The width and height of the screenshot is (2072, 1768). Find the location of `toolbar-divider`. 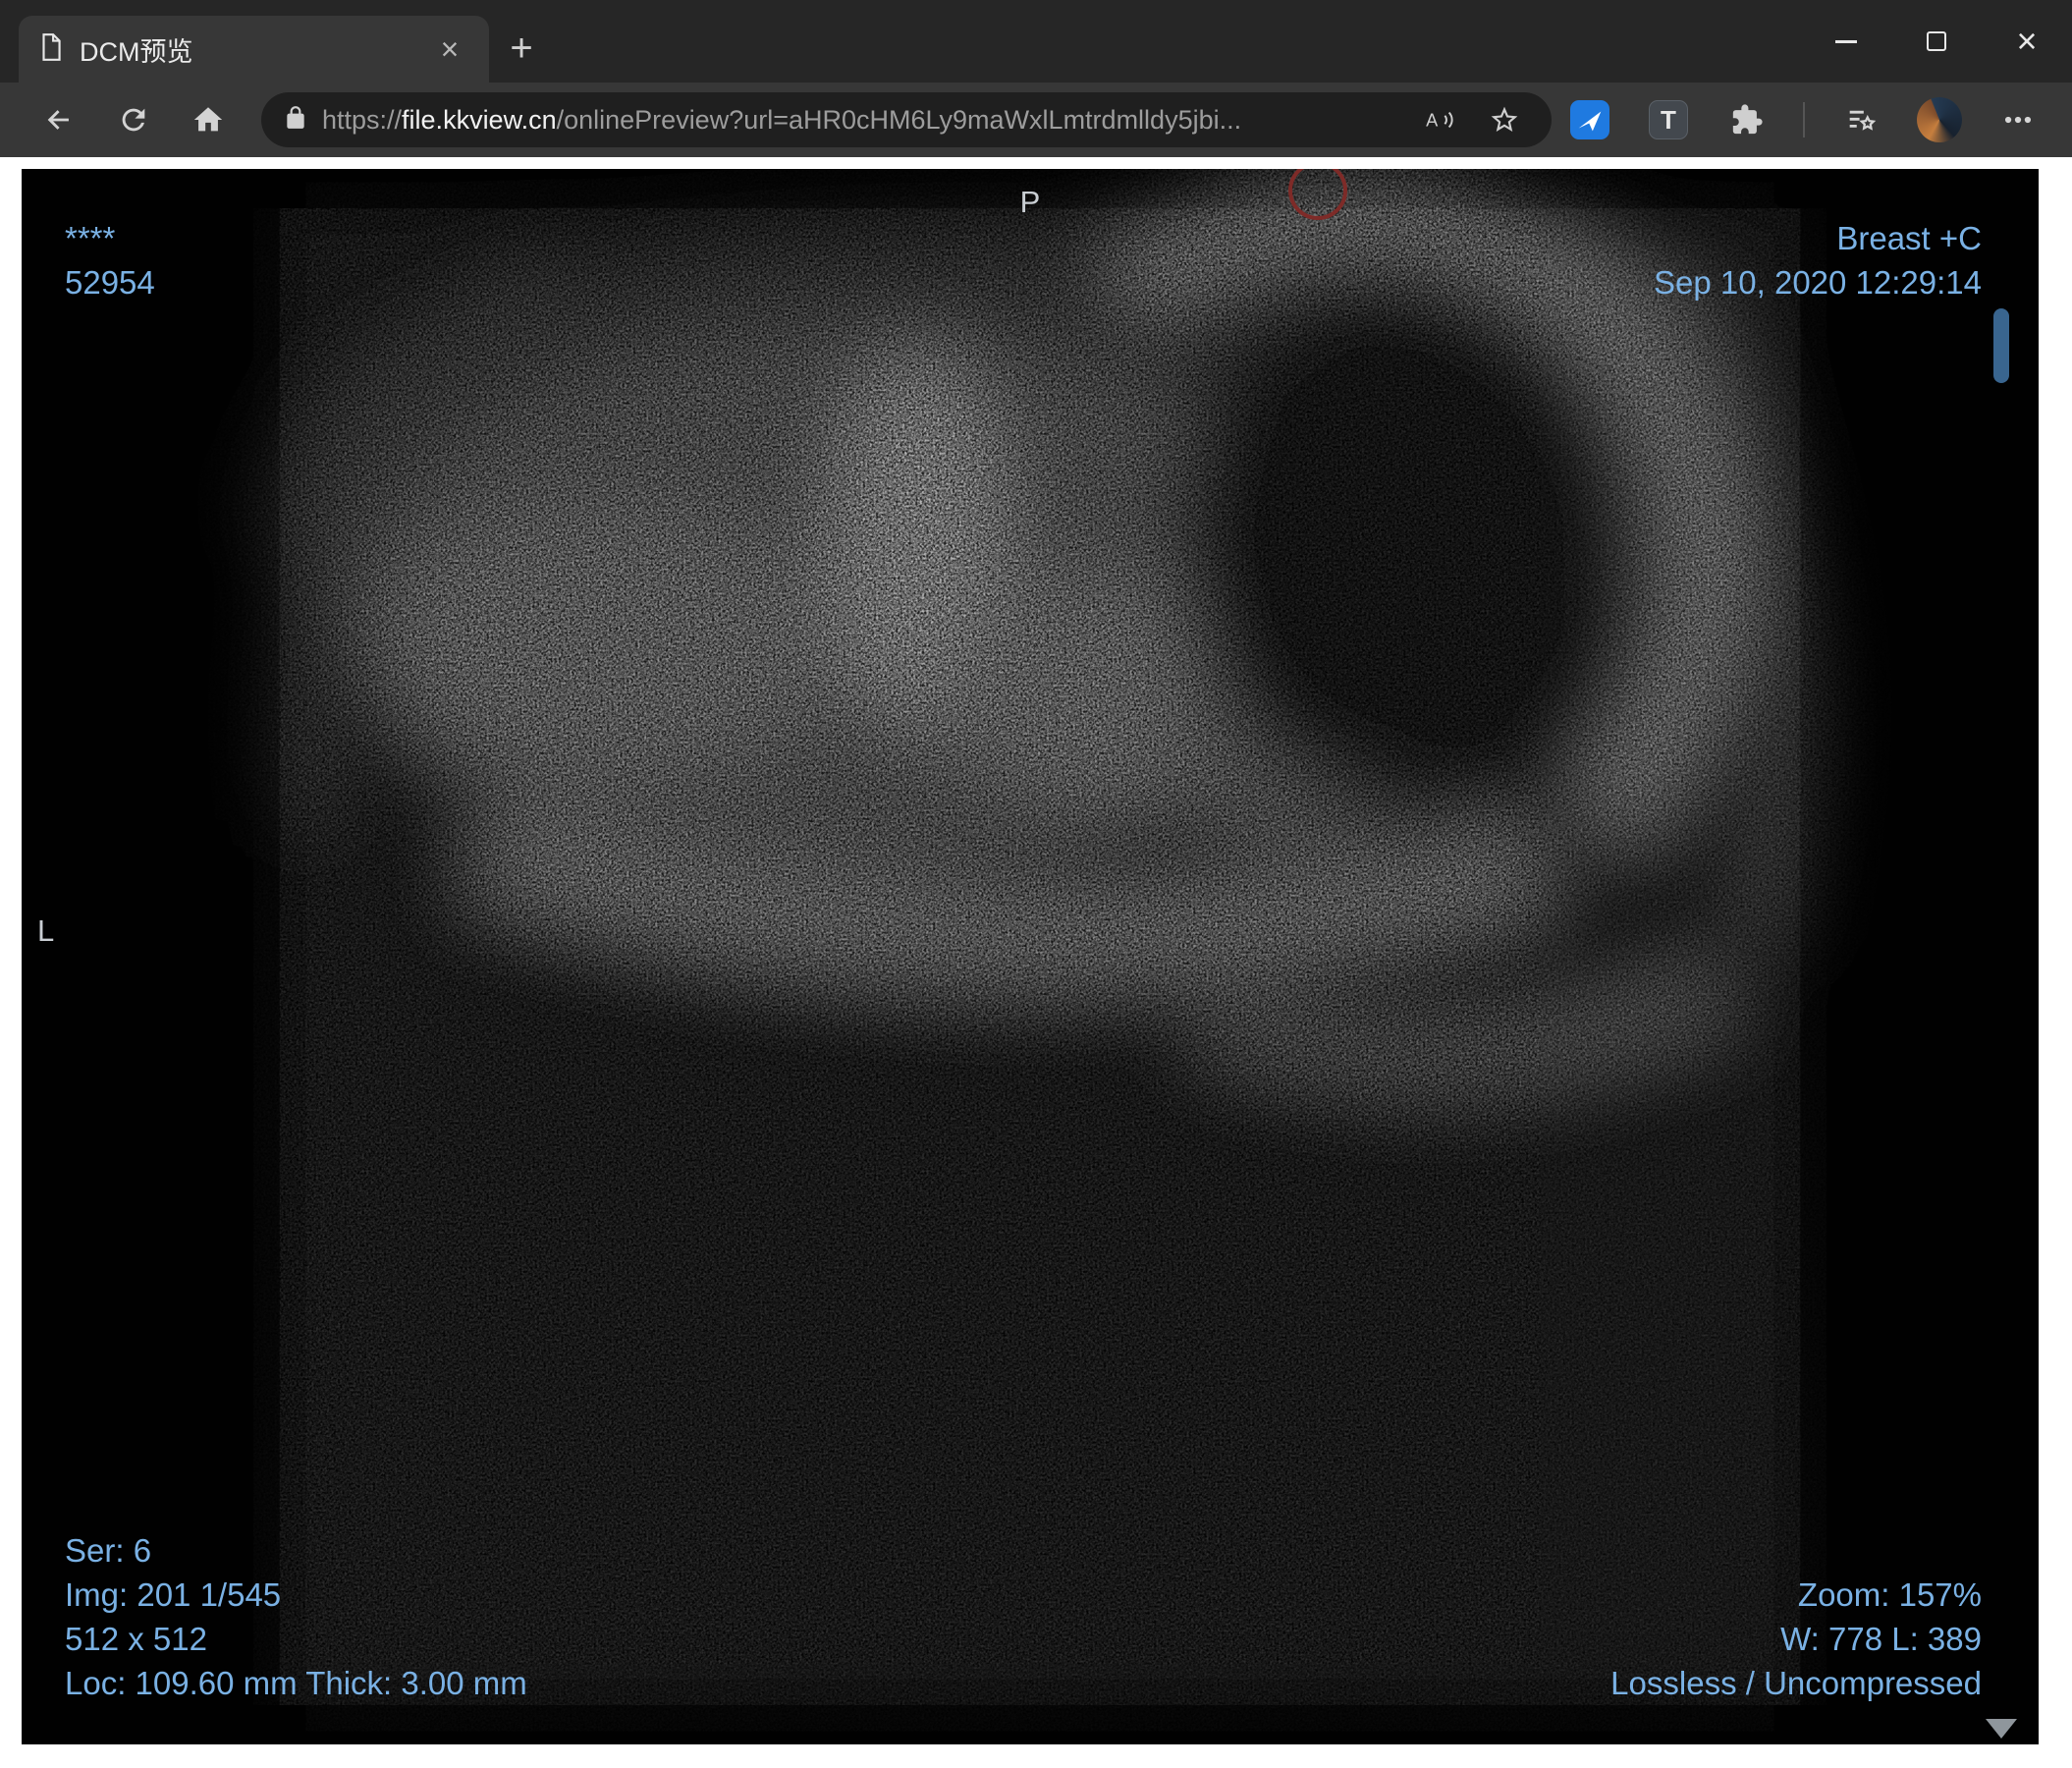

toolbar-divider is located at coordinates (1804, 120).